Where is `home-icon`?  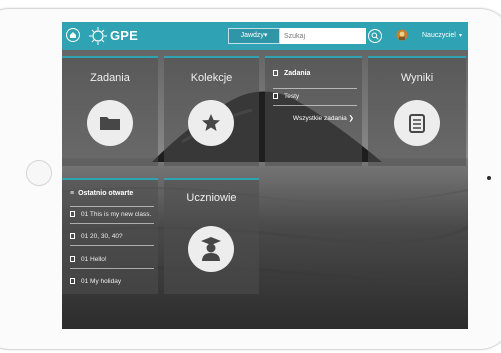 home-icon is located at coordinates (73, 35).